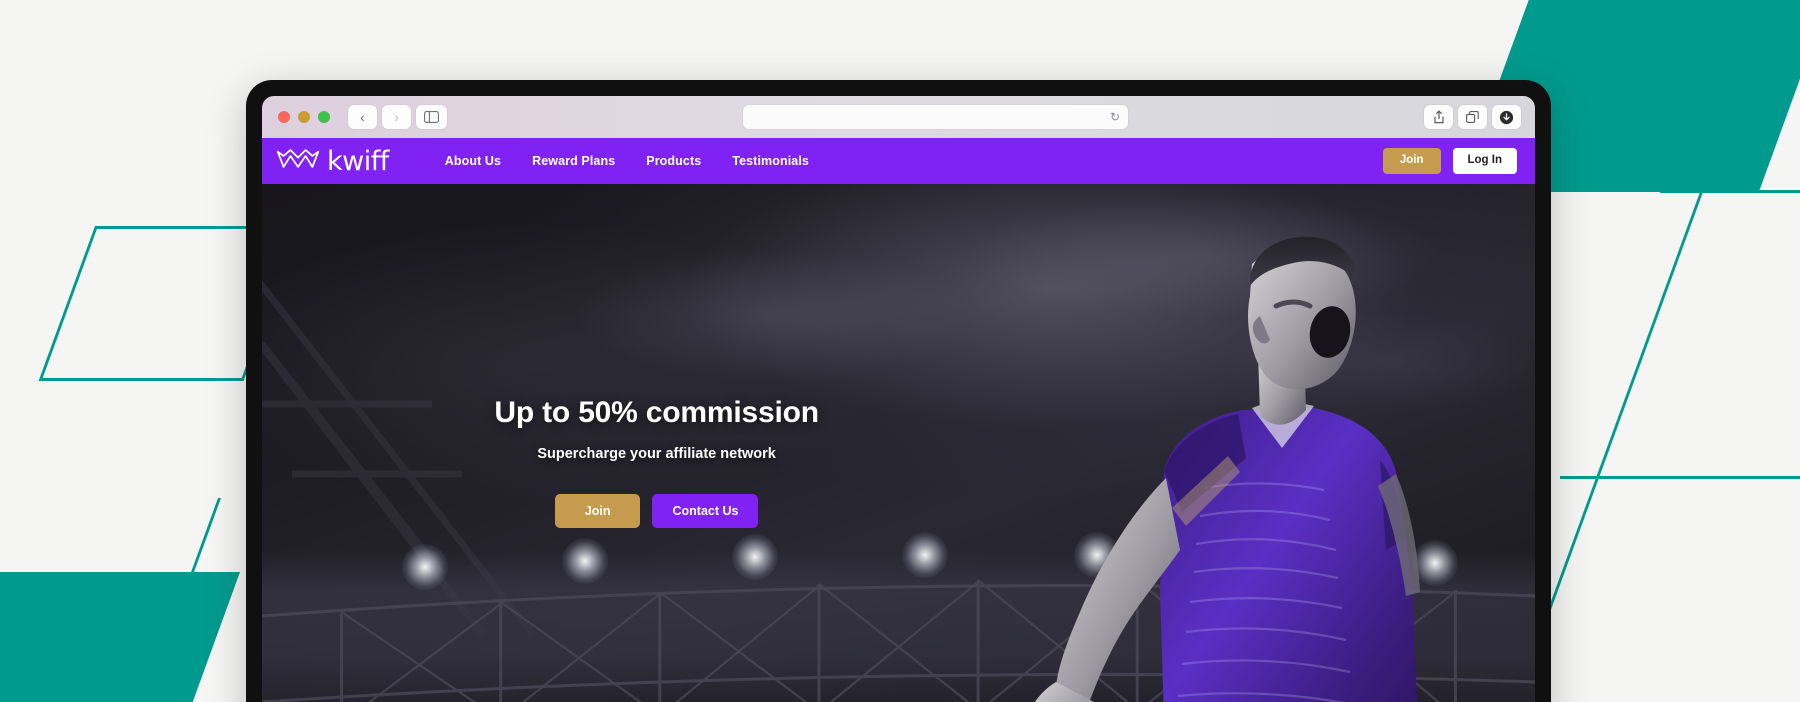 The height and width of the screenshot is (702, 1800). I want to click on downloads-button, so click(1506, 117).